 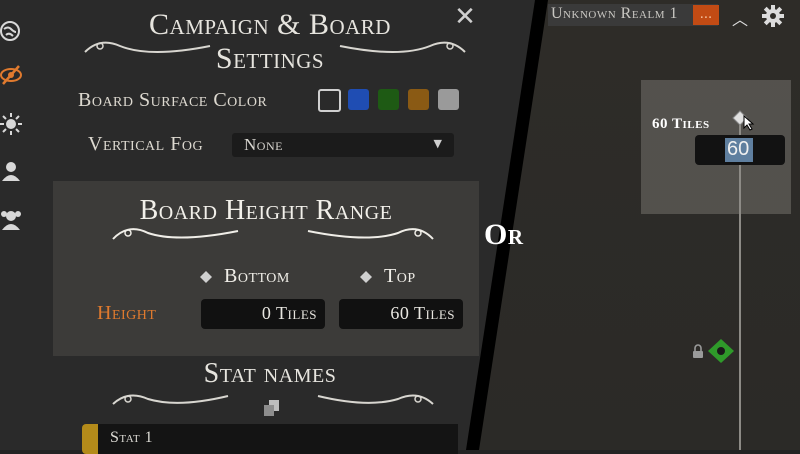 I want to click on realm-name: Unknown Realm 1, so click(x=614, y=13).